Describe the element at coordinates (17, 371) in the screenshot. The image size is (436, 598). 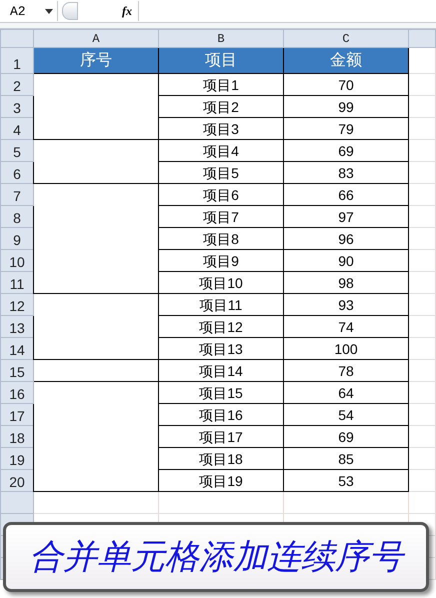
I see `row-number: 15` at that location.